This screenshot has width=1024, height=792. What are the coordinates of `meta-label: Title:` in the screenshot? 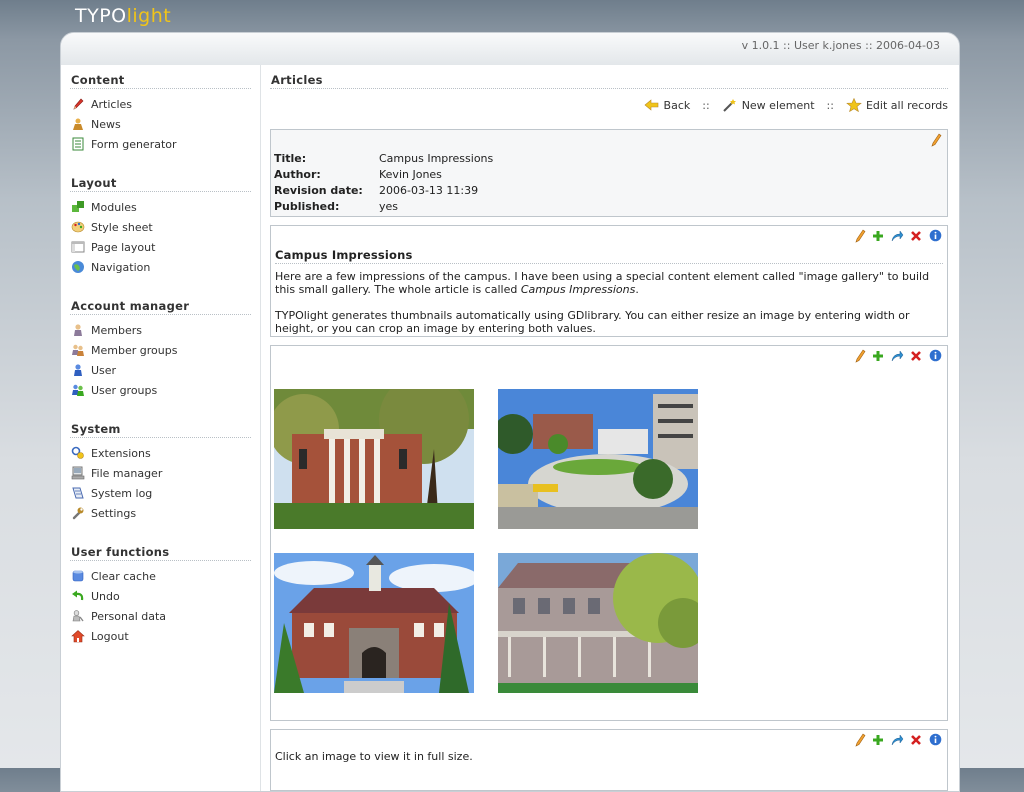 It's located at (290, 158).